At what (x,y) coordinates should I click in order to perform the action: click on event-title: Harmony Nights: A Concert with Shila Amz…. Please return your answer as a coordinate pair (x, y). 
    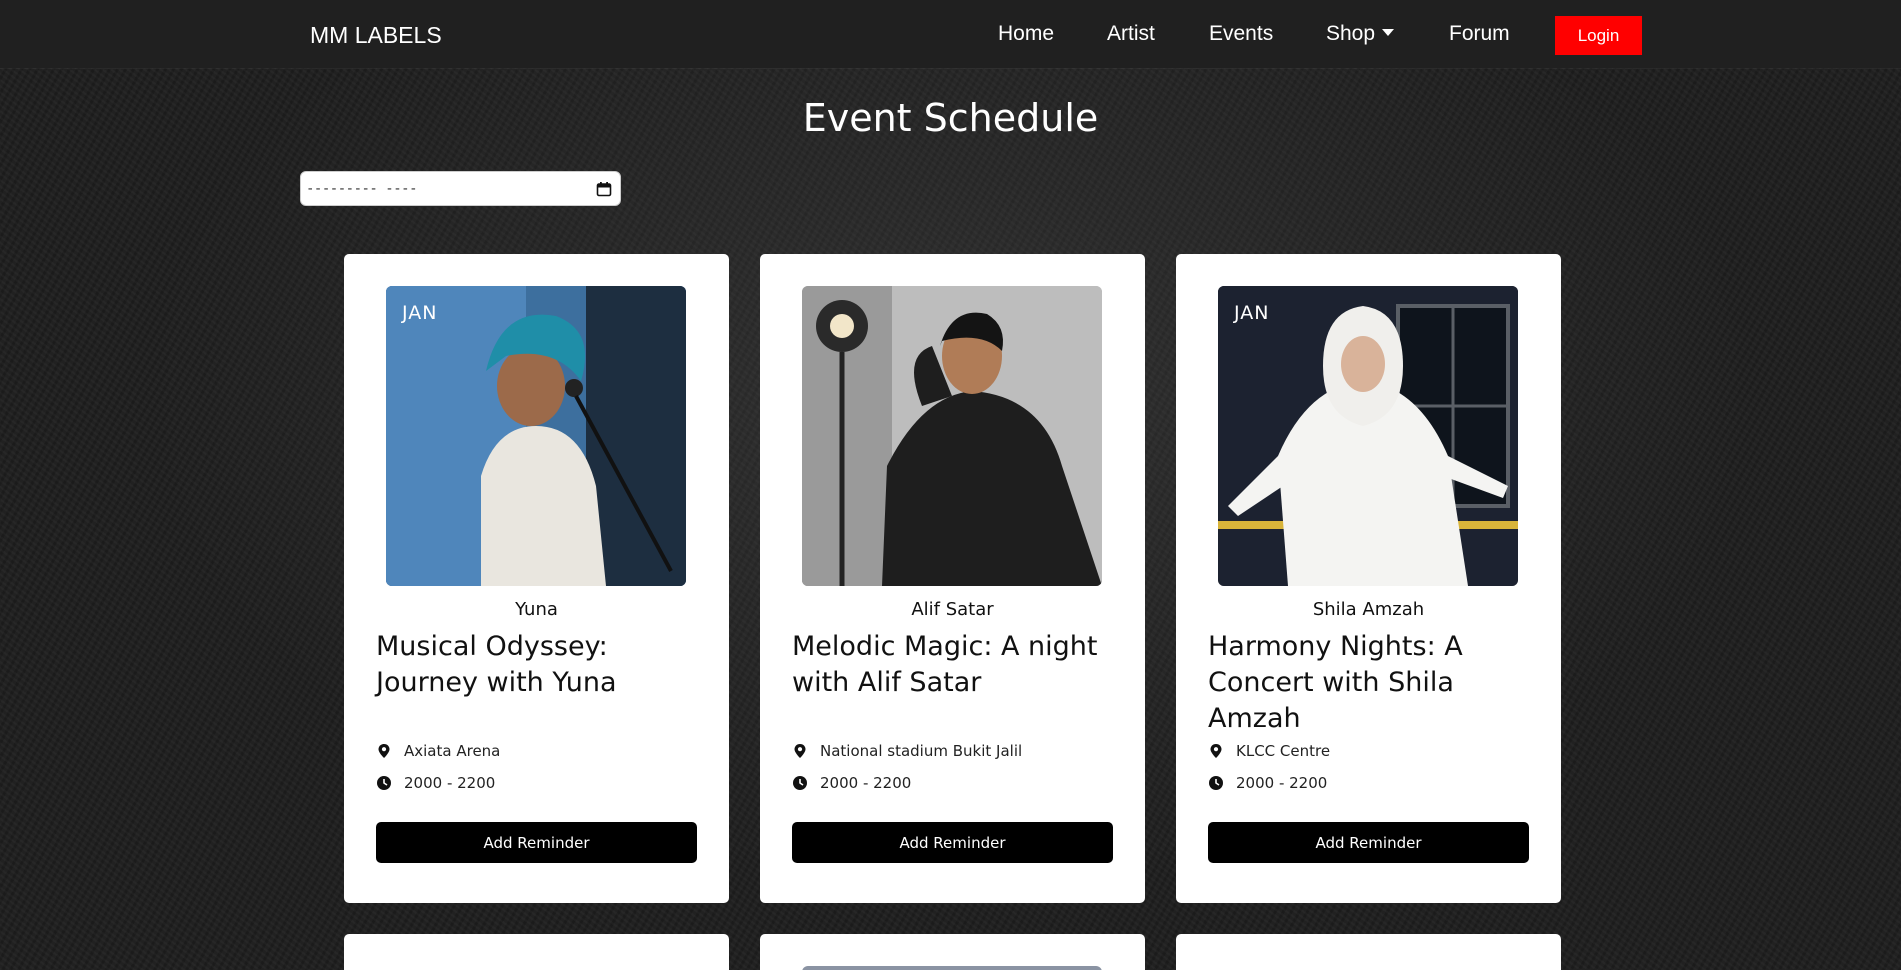
    Looking at the image, I should click on (1335, 682).